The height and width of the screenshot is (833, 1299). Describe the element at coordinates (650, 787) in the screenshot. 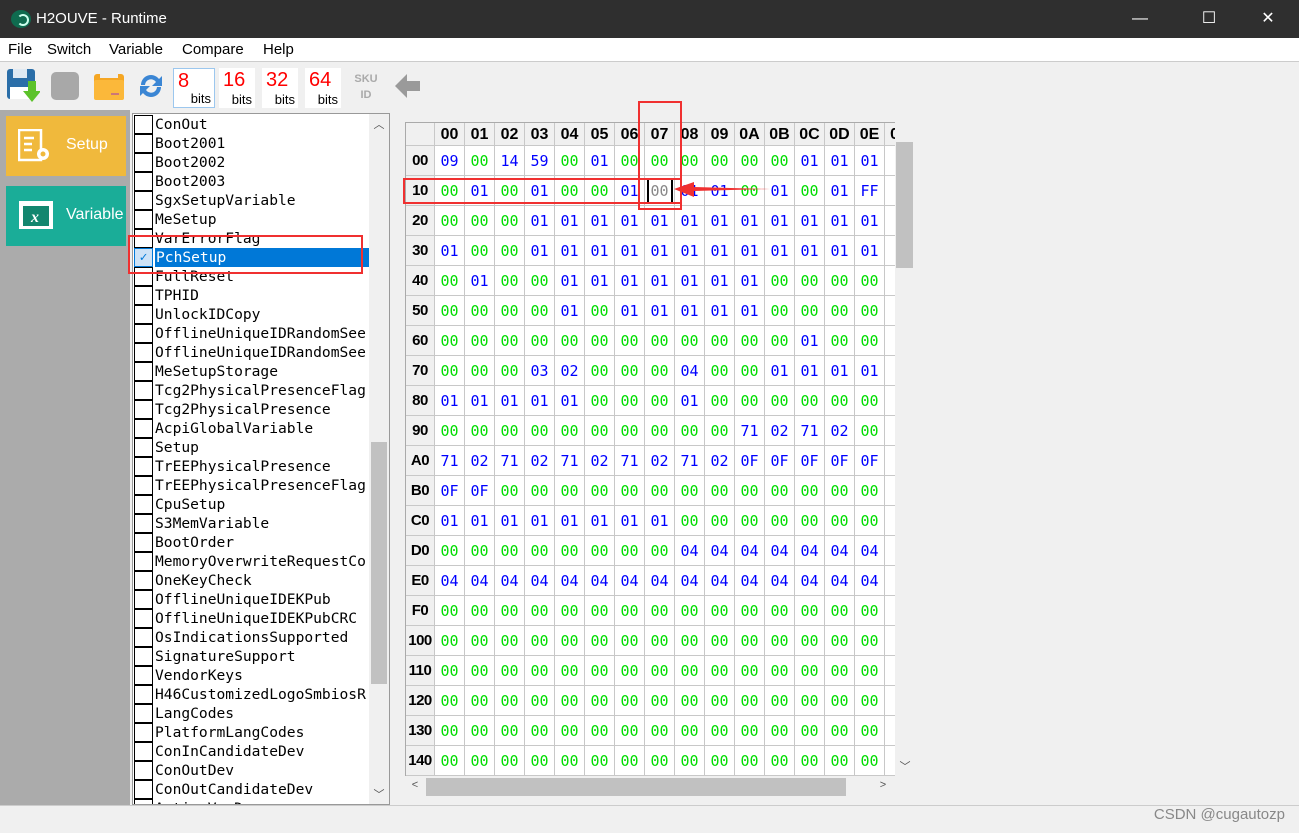

I see `grid-horizontal-scrollbar: < >` at that location.